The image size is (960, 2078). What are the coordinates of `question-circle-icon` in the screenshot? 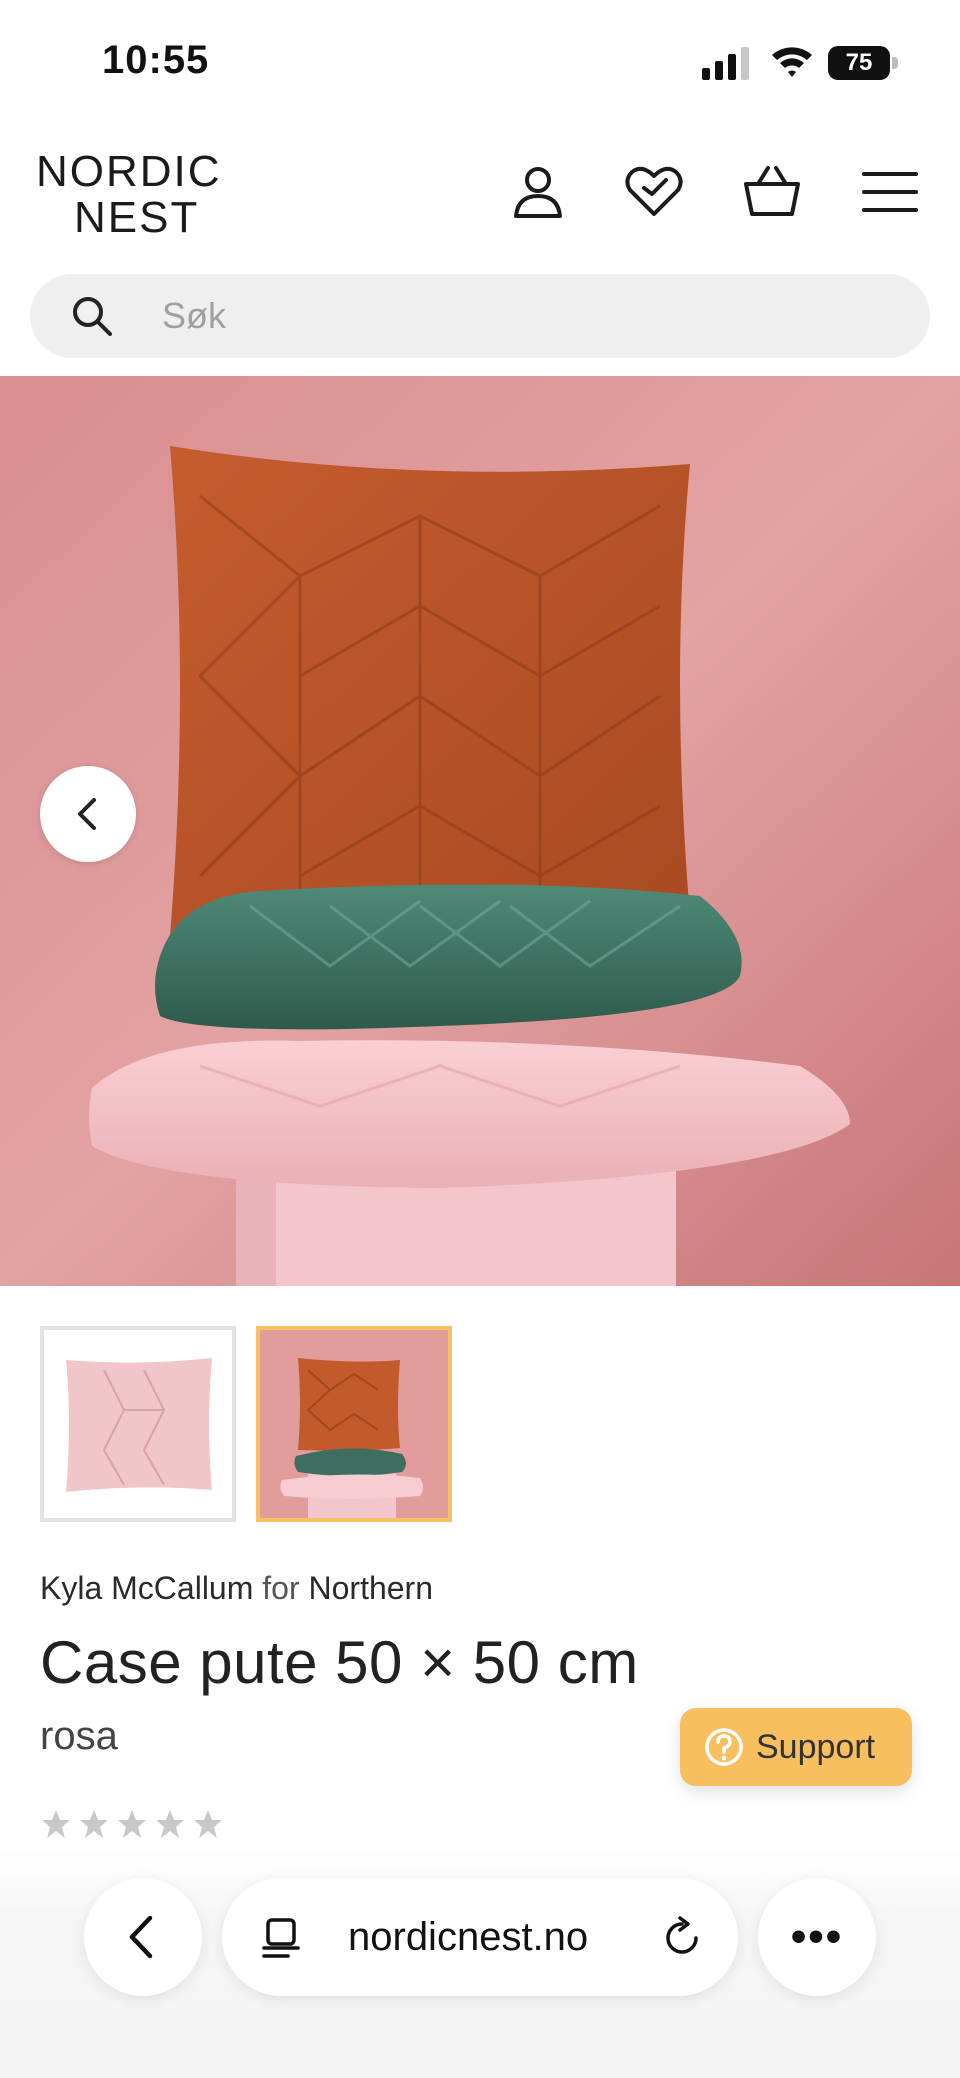 It's located at (724, 1747).